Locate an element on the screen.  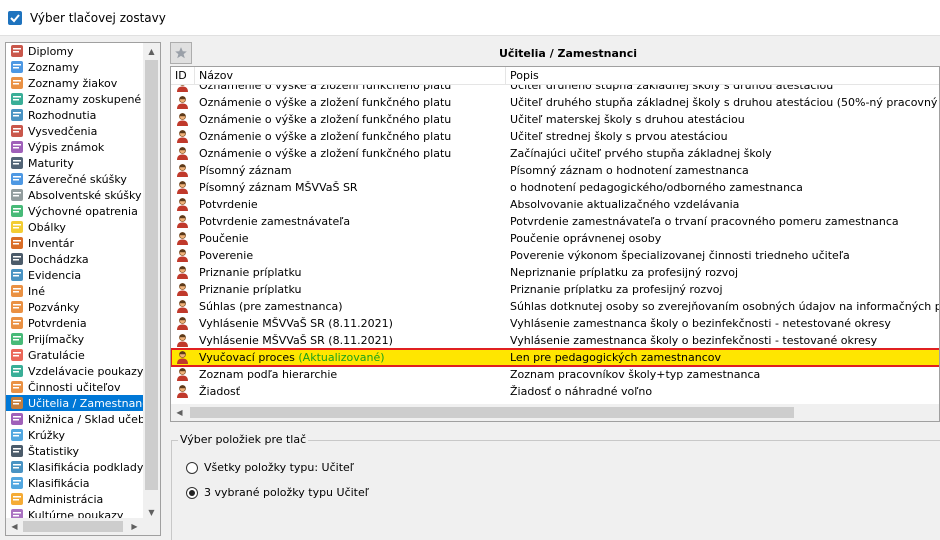
clubs-icon is located at coordinates (17, 435).